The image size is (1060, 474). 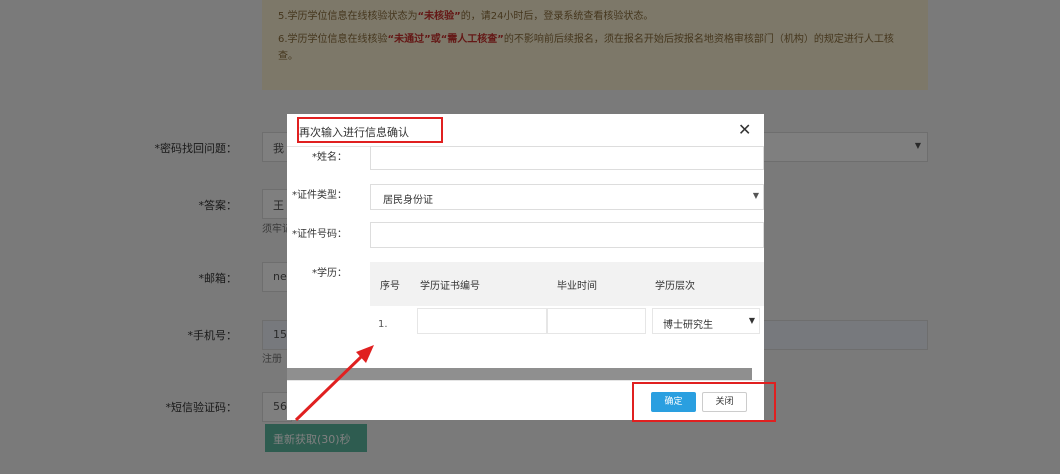 What do you see at coordinates (329, 157) in the screenshot?
I see `name-label: *姓名：` at bounding box center [329, 157].